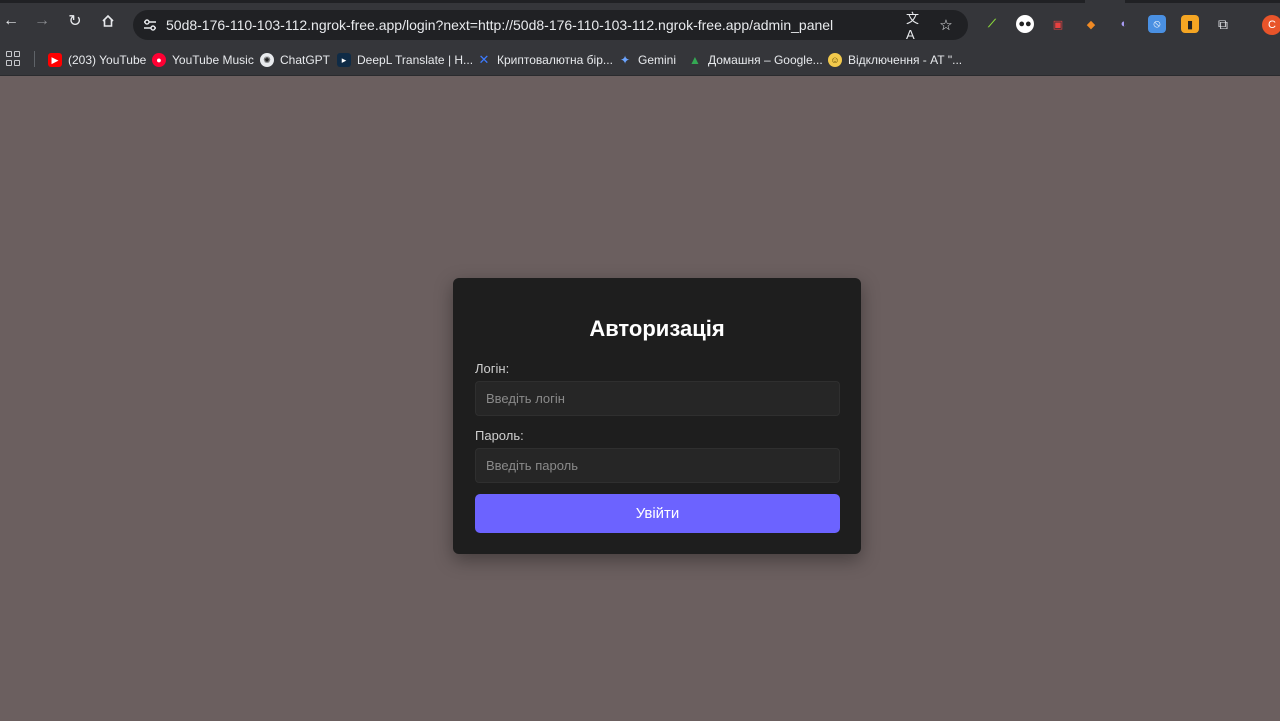  Describe the element at coordinates (55, 60) in the screenshot. I see `youtube-icon: ▶` at that location.